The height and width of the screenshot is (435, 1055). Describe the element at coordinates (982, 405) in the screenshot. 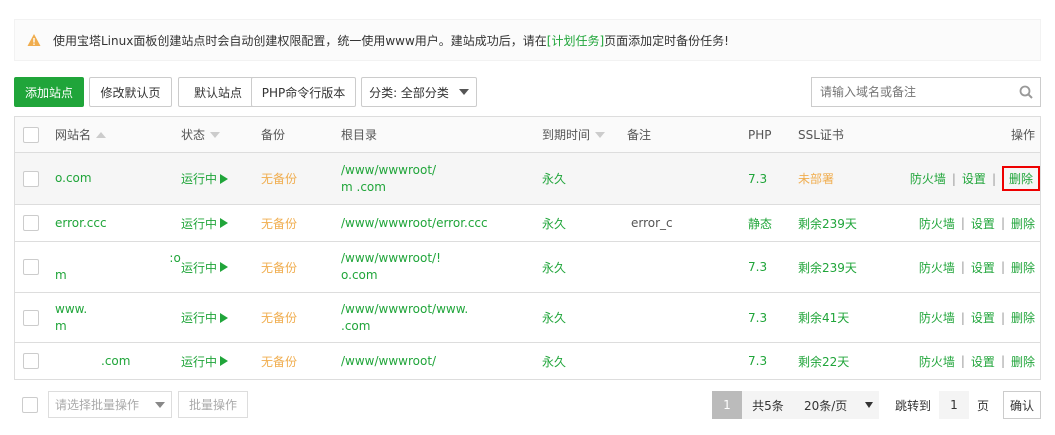

I see `page-unit-label: 页` at that location.